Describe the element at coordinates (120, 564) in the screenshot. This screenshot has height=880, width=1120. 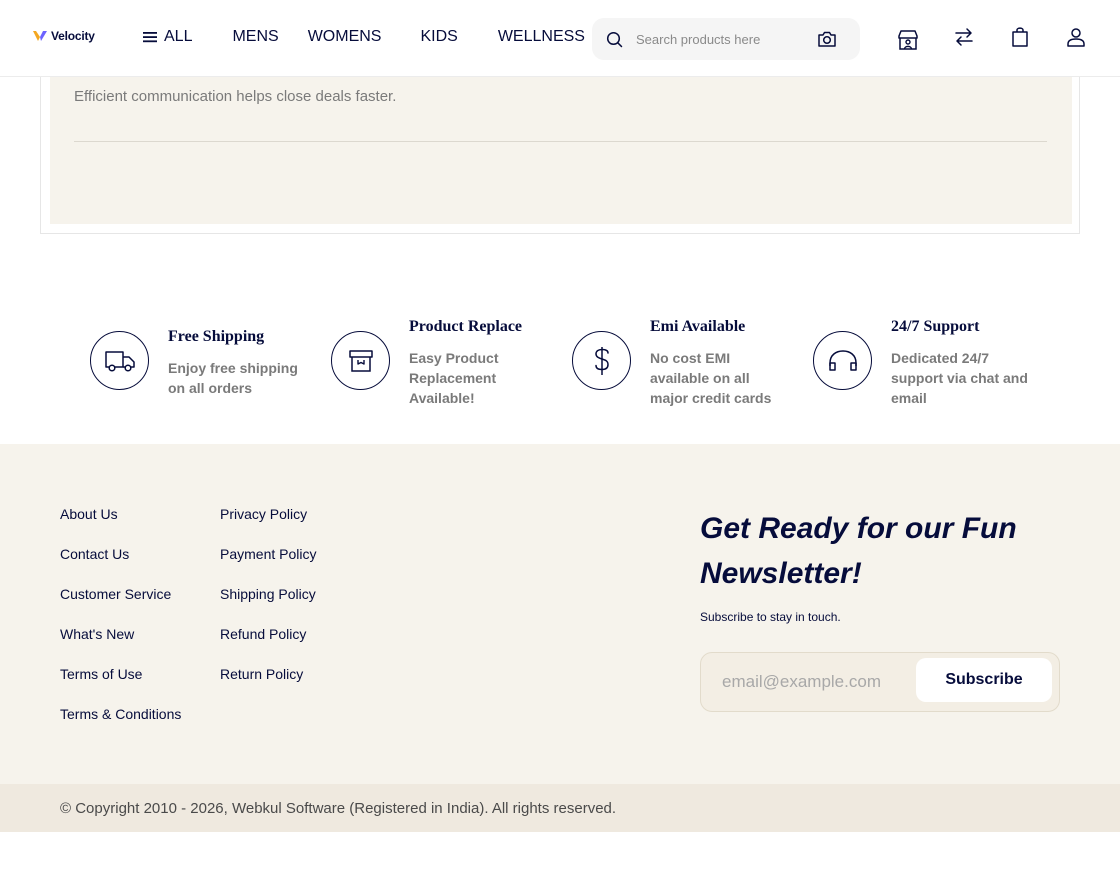
I see `footer-link-contact-us: Contact Us` at that location.